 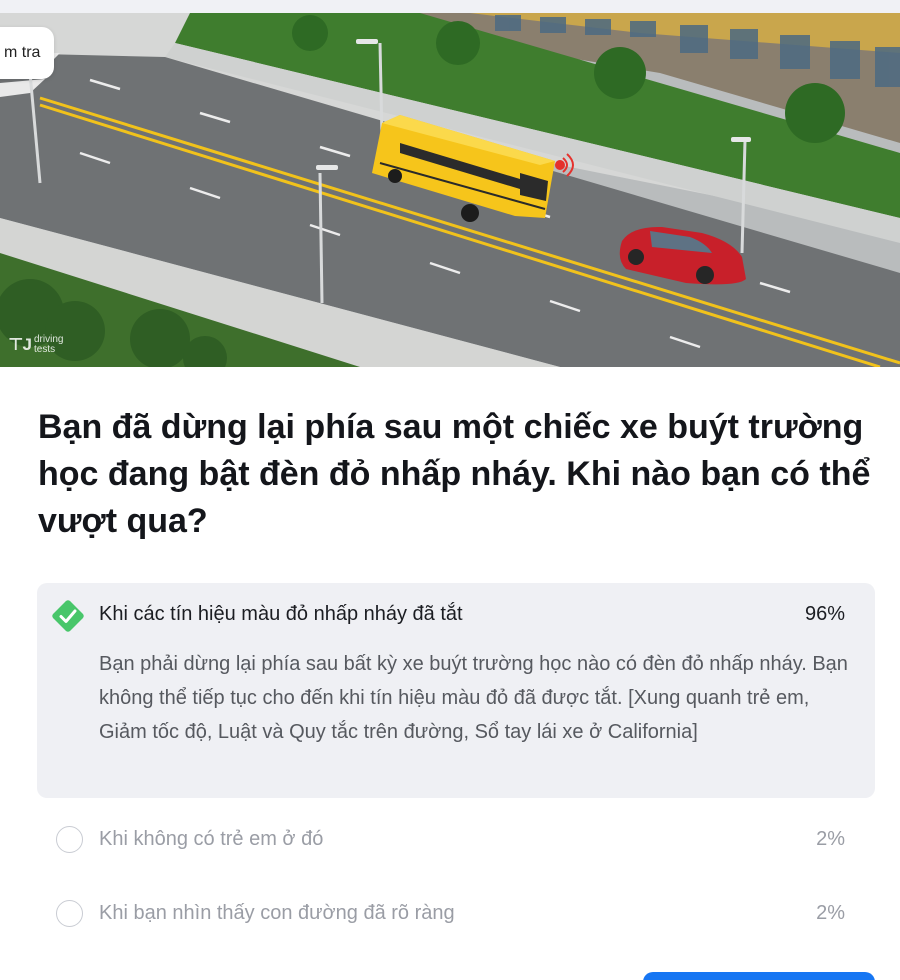 I want to click on watermark-line2: tests, so click(x=45, y=349).